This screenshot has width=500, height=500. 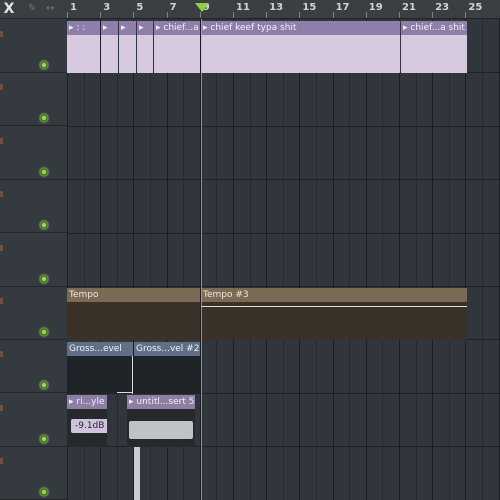 I want to click on automation-clip: Tempo, so click(x=133, y=314).